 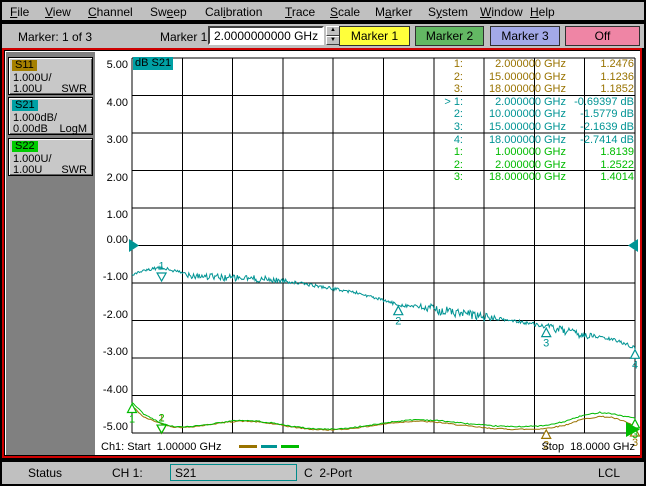 What do you see at coordinates (162, 419) in the screenshot?
I see `svg-text: 2` at bounding box center [162, 419].